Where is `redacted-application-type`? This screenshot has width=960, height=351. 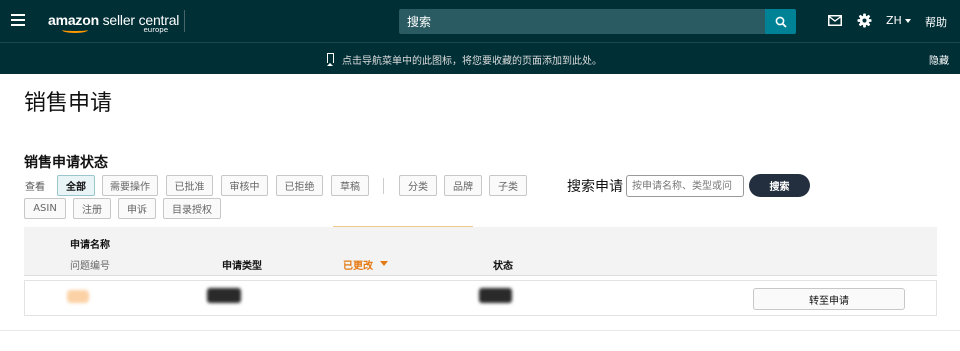
redacted-application-type is located at coordinates (224, 295).